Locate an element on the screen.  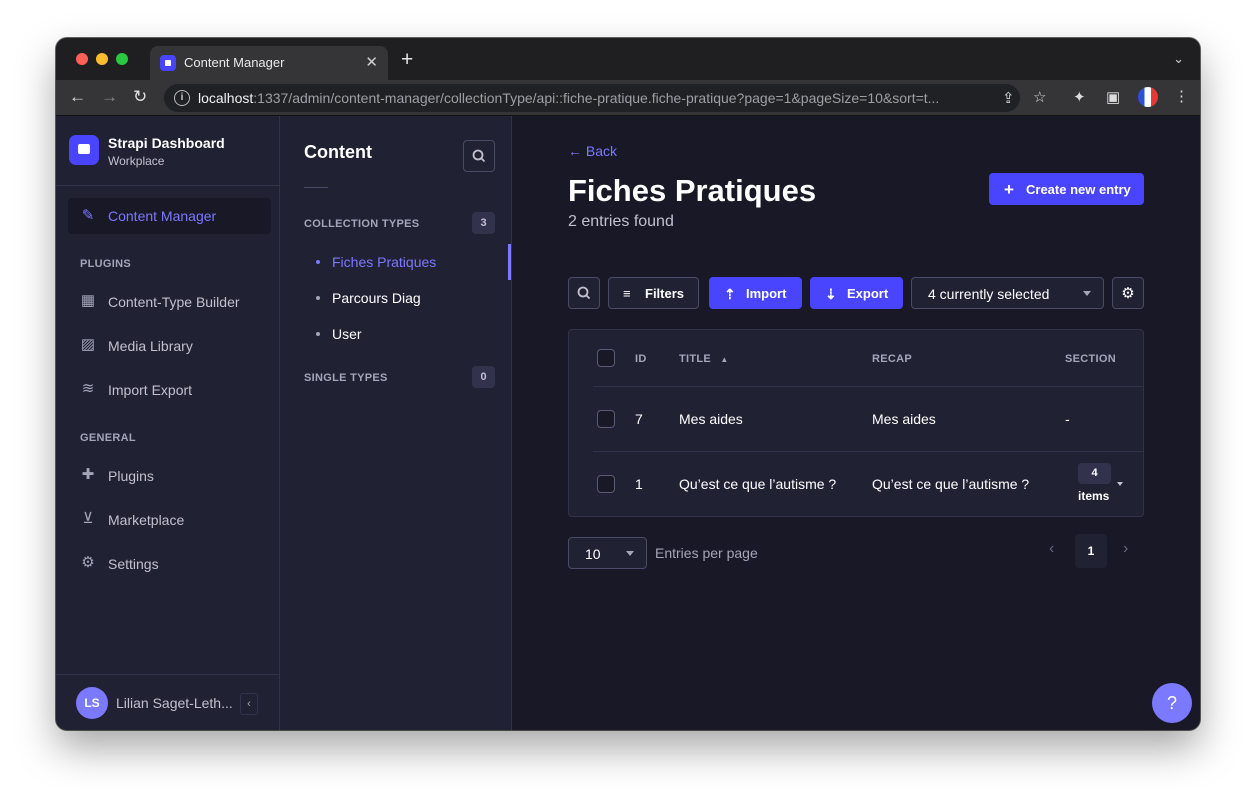
filters-button: ≡ Filters is located at coordinates (653, 293).